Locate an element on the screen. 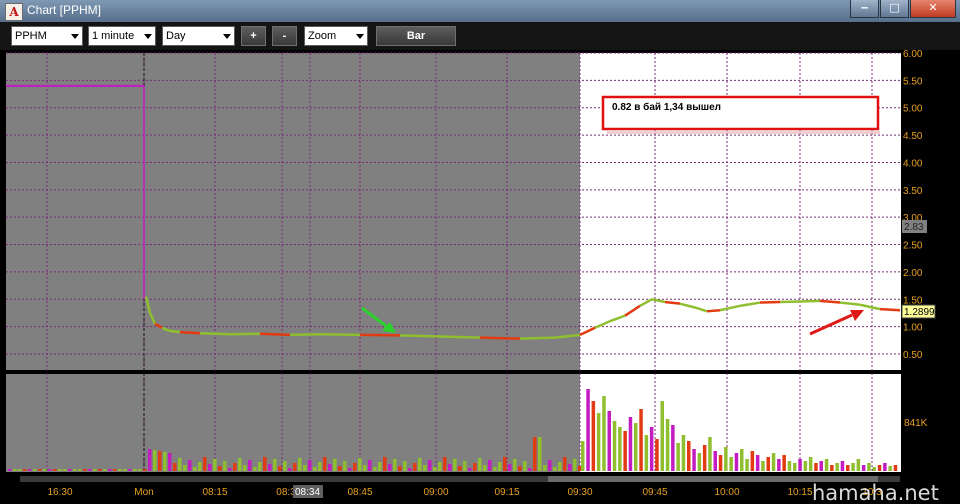  interval-select: 1 minute is located at coordinates (122, 36).